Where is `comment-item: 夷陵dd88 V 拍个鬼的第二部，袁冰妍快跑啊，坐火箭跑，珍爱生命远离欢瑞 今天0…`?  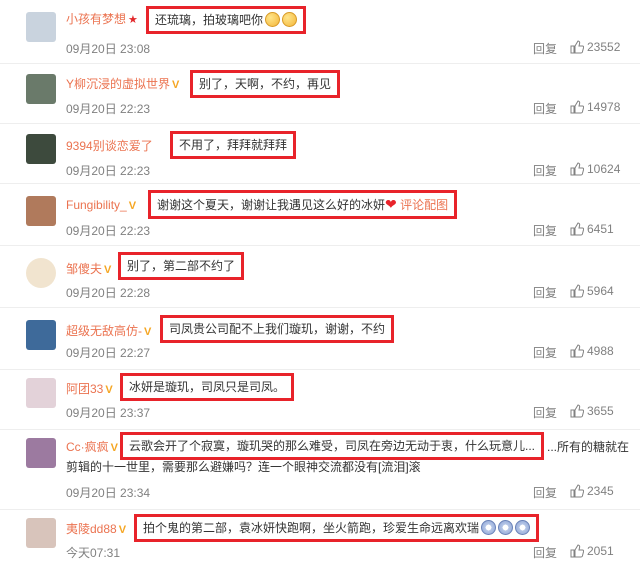 comment-item: 夷陵dd88 V 拍个鬼的第二部，袁冰妍快跑啊，坐火箭跑，珍爱生命远离欢瑞 今天0… is located at coordinates (320, 538).